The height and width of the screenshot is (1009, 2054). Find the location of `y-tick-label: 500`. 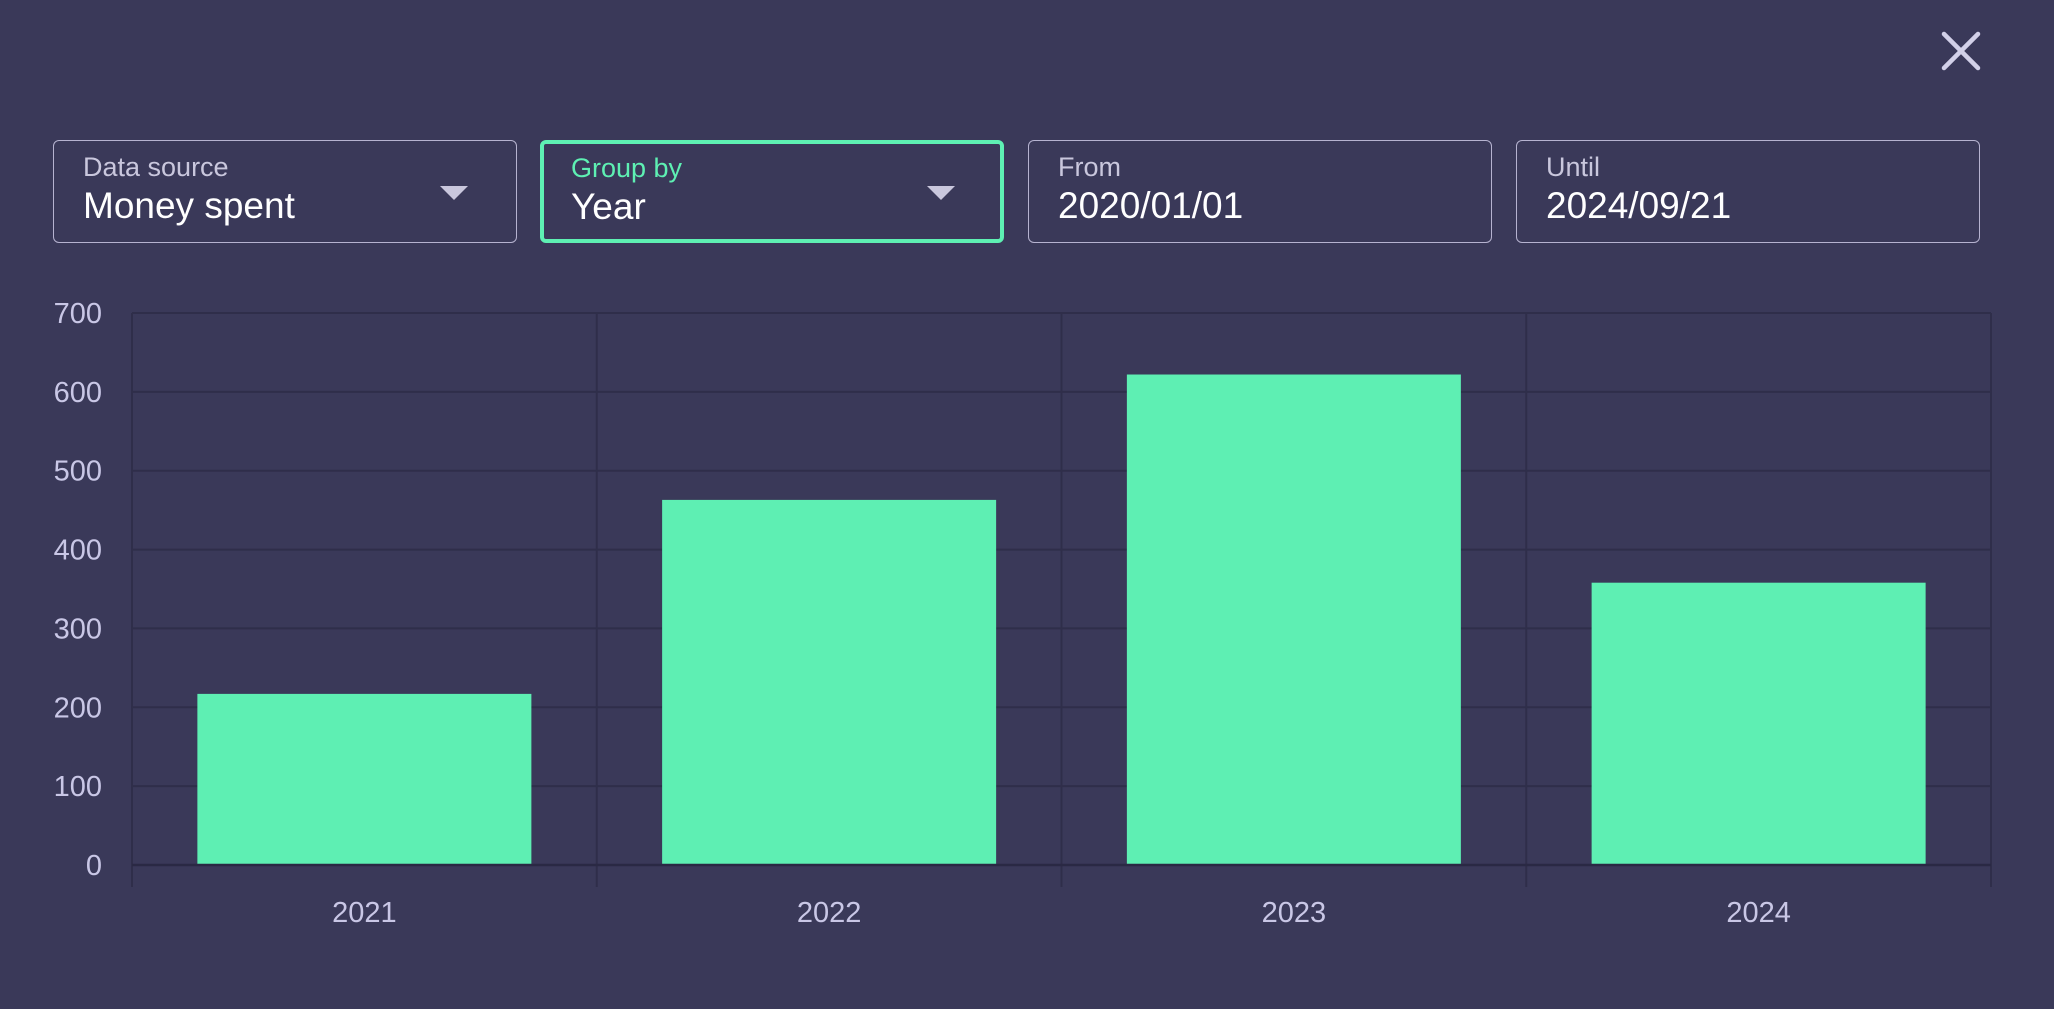

y-tick-label: 500 is located at coordinates (78, 472).